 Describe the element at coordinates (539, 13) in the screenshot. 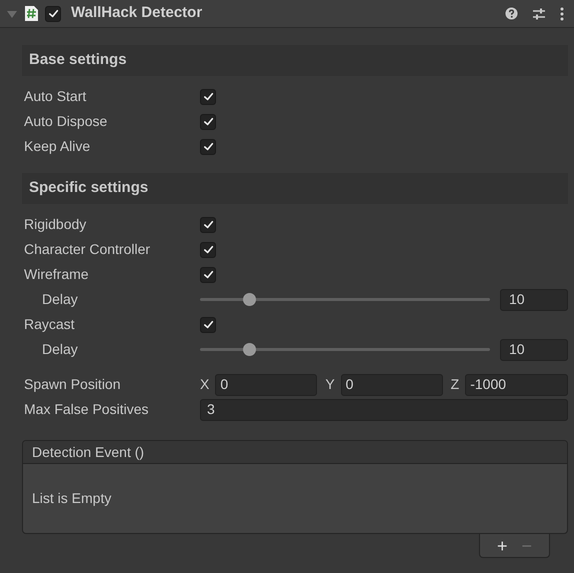

I see `settings-sliders-icon` at that location.